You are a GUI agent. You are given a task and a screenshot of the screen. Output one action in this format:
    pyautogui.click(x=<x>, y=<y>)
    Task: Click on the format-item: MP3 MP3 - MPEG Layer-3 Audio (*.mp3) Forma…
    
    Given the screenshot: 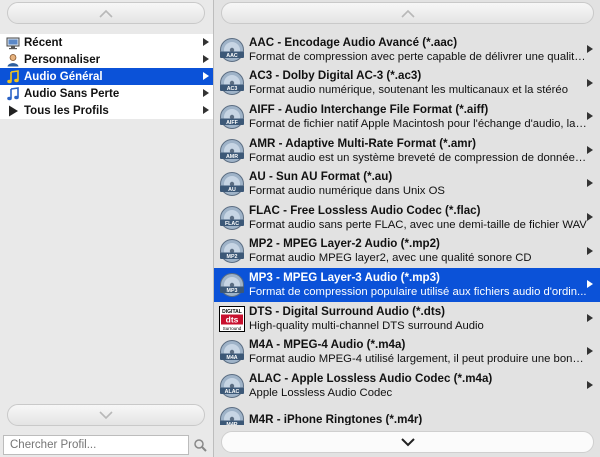 What is the action you would take?
    pyautogui.click(x=407, y=285)
    